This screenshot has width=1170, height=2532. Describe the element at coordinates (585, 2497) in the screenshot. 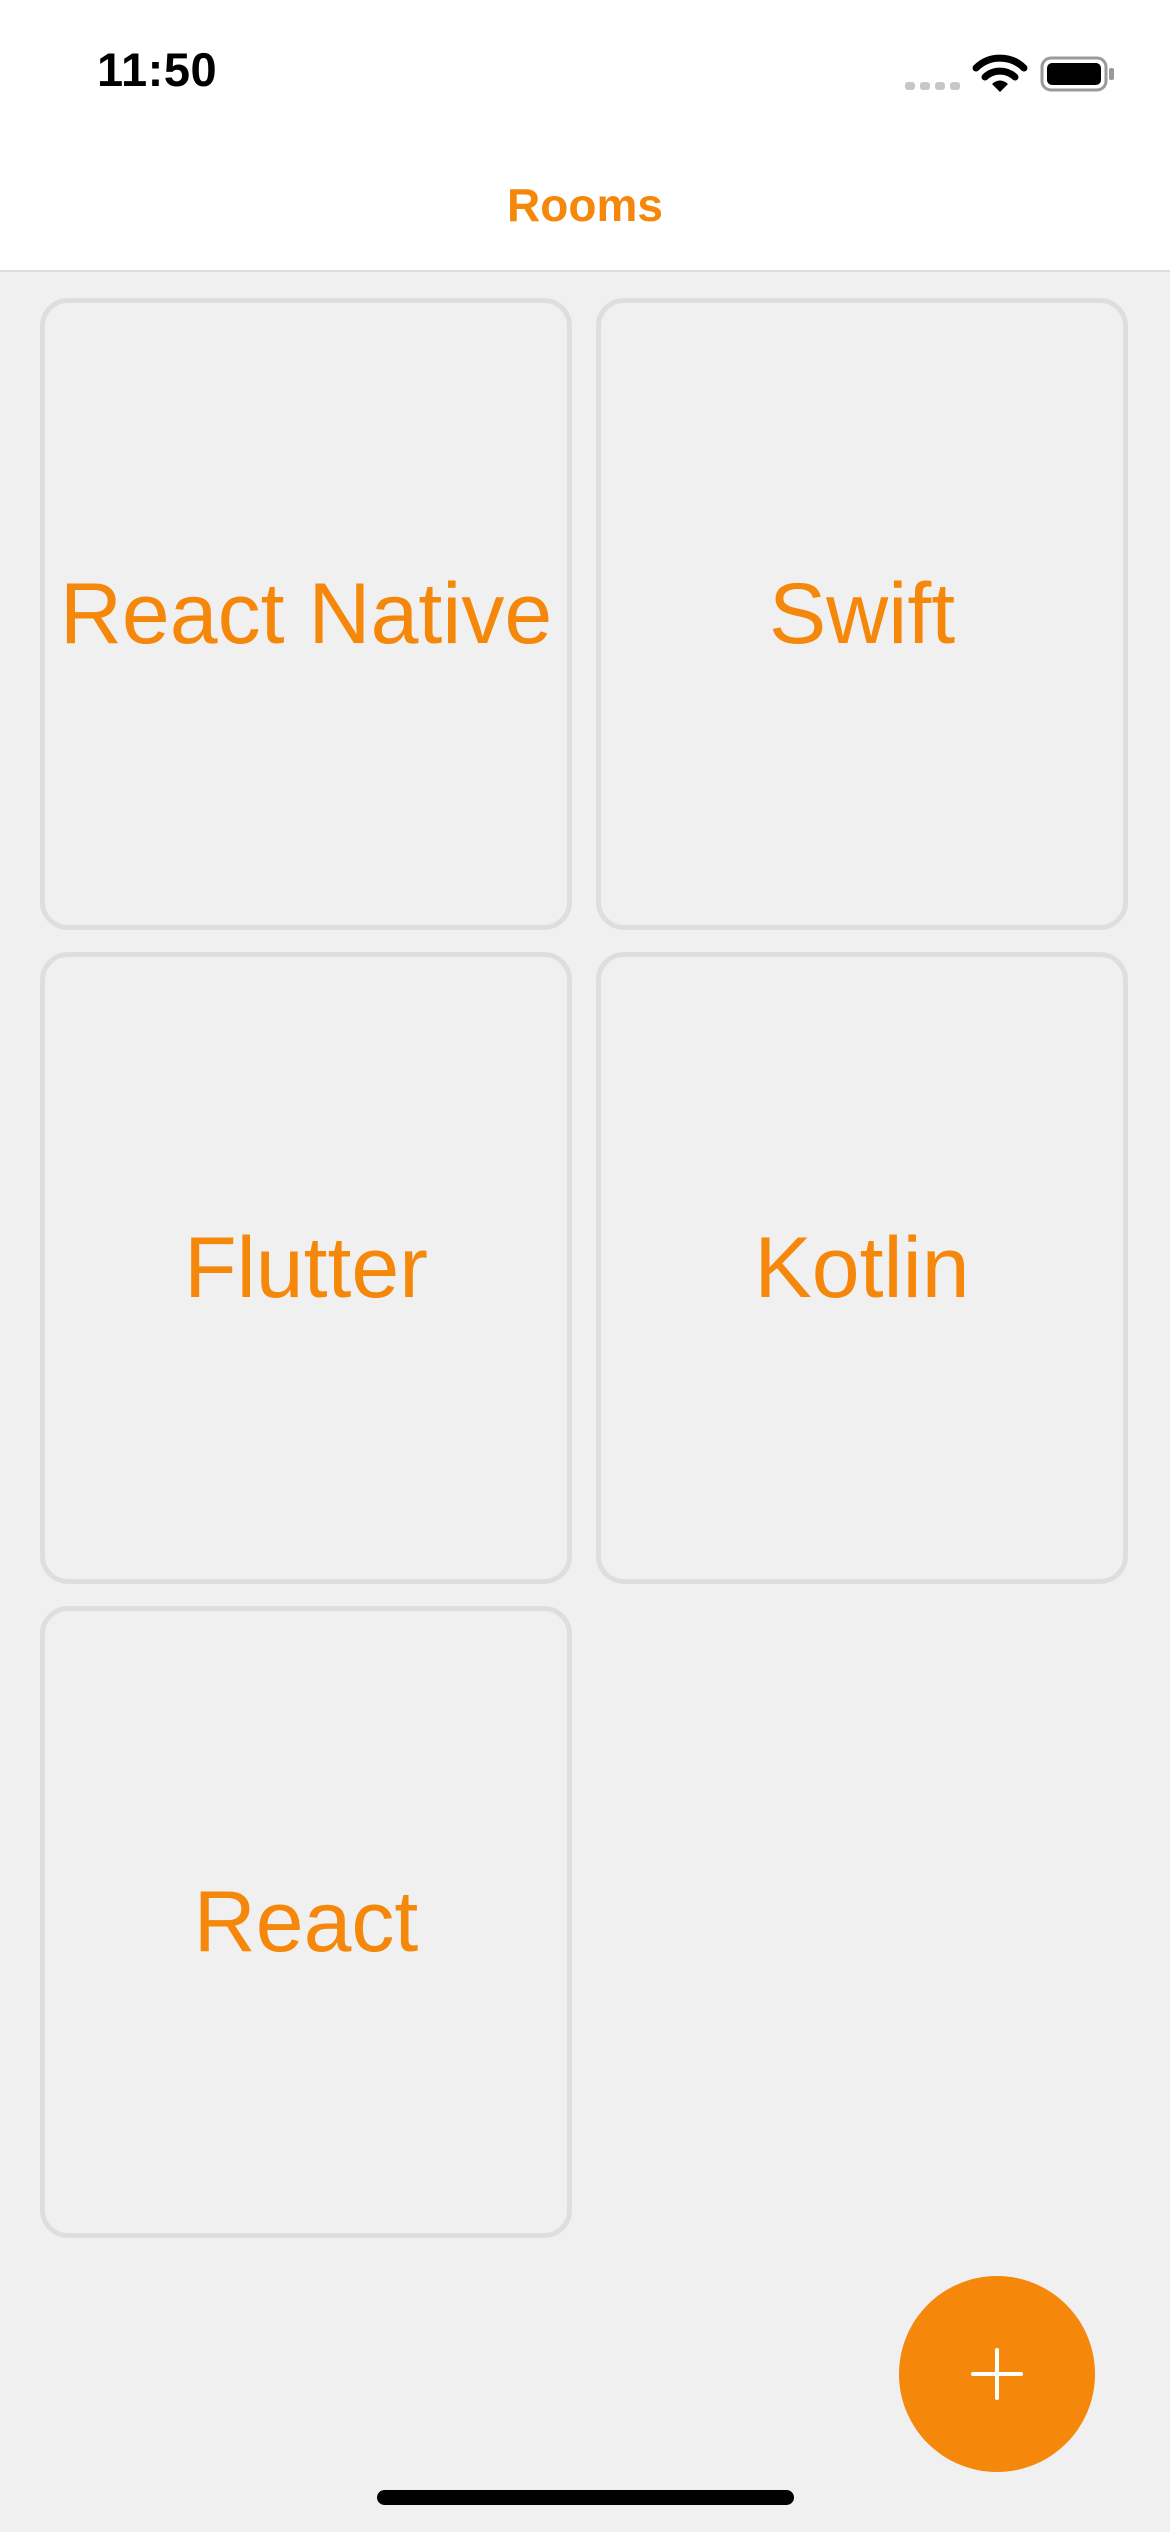

I see `home-indicator` at that location.